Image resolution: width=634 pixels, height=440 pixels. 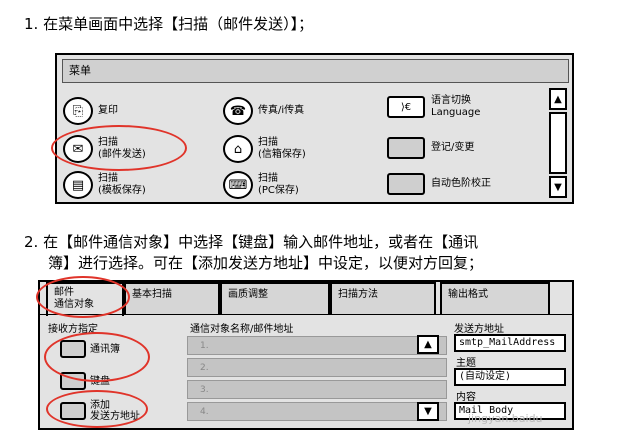 I want to click on language-sub-label: Language, so click(x=456, y=112).